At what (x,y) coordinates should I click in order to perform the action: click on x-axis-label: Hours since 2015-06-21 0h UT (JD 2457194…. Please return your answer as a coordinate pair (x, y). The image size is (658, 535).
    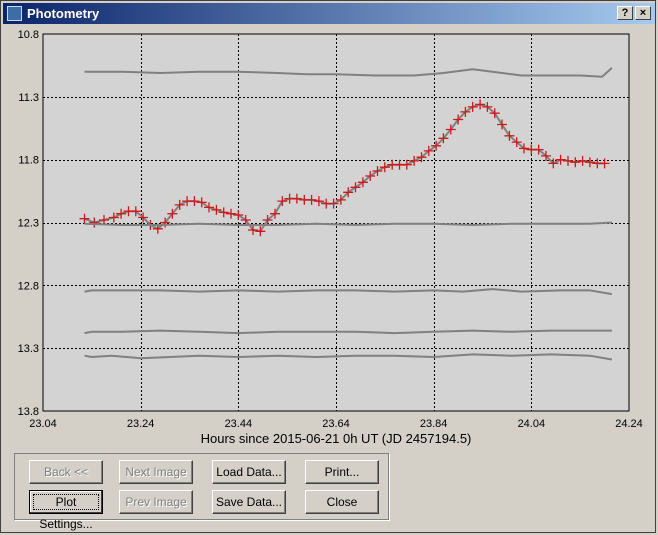
    Looking at the image, I should click on (336, 438).